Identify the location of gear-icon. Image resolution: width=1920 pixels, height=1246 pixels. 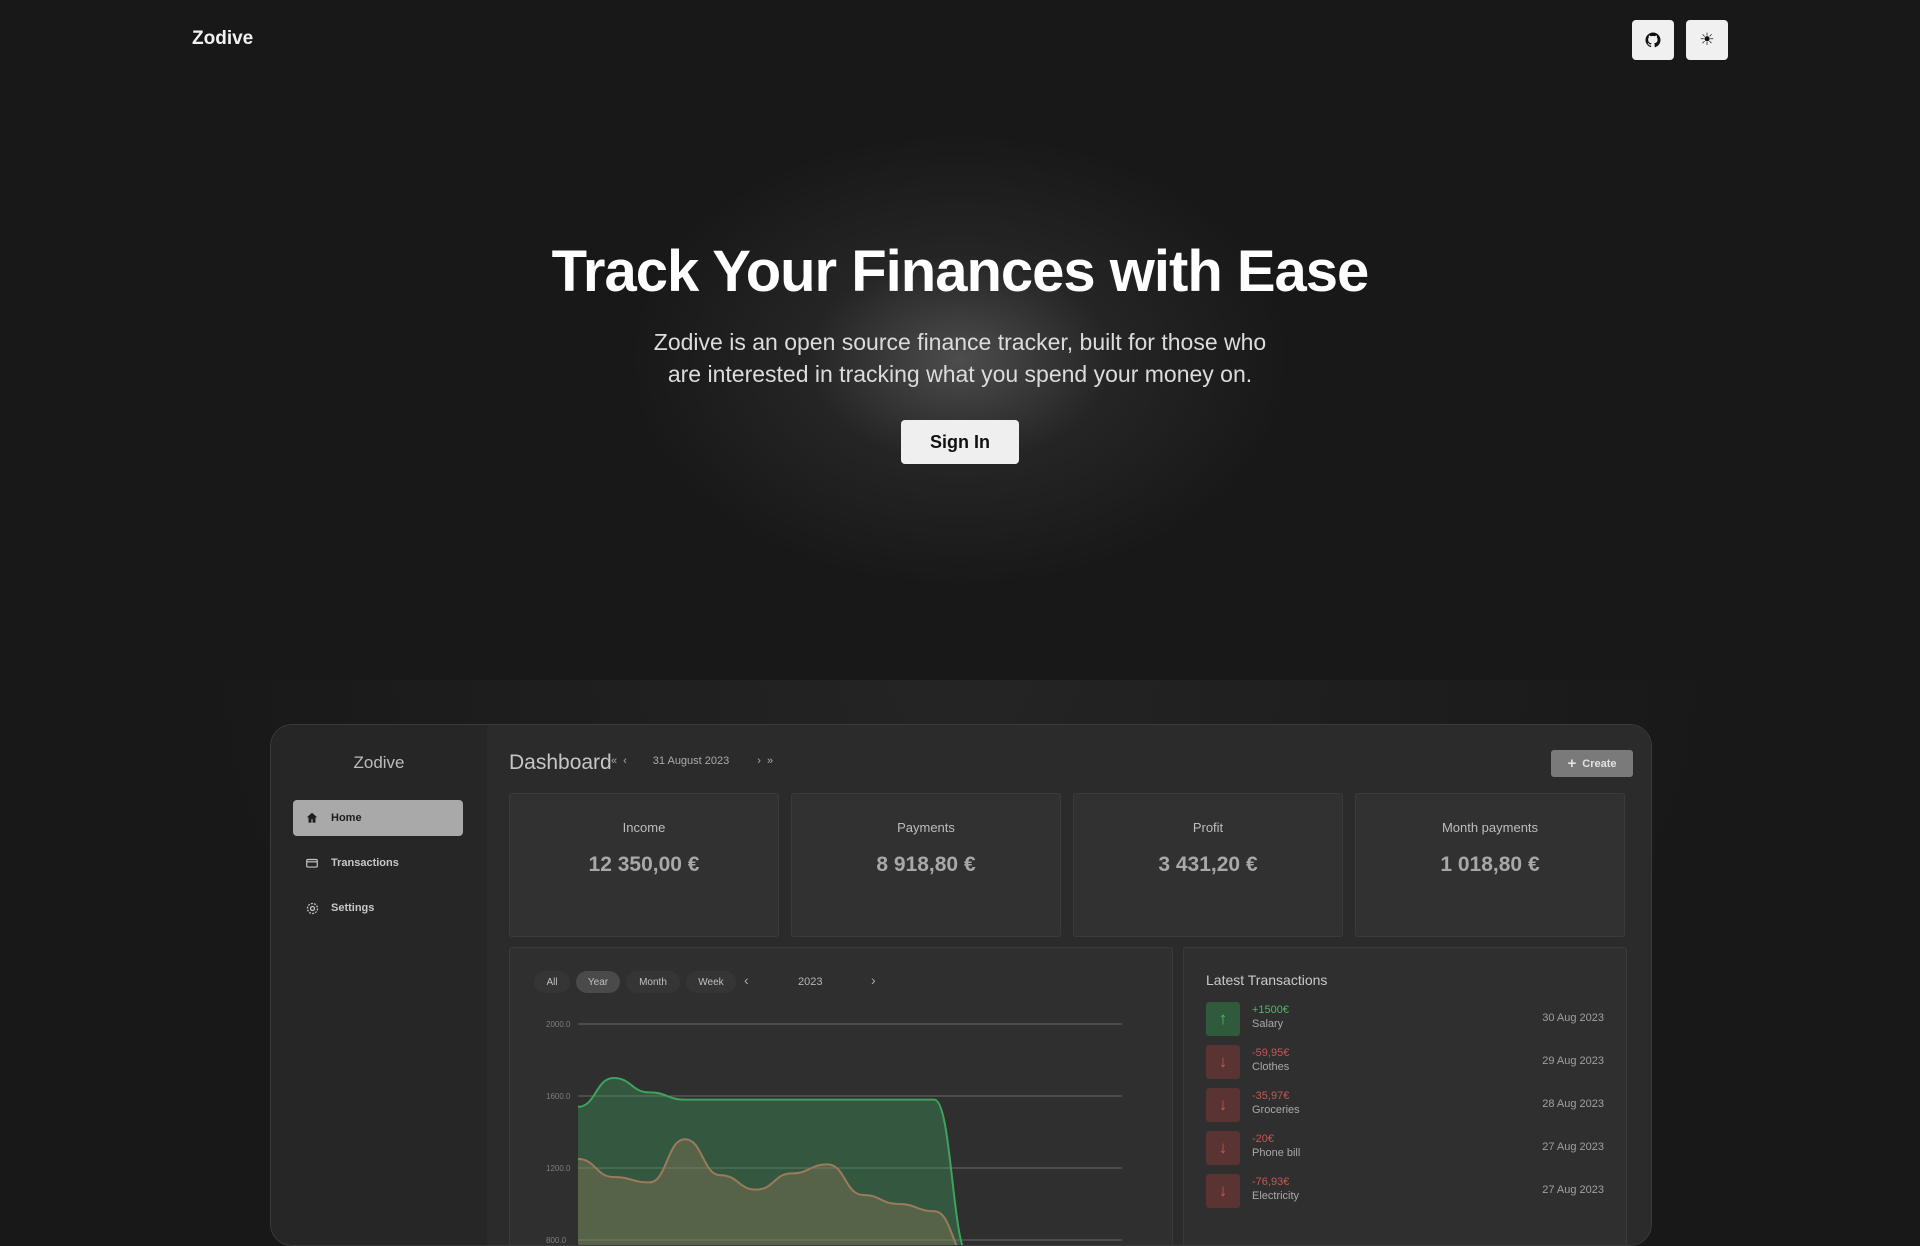
(312, 908).